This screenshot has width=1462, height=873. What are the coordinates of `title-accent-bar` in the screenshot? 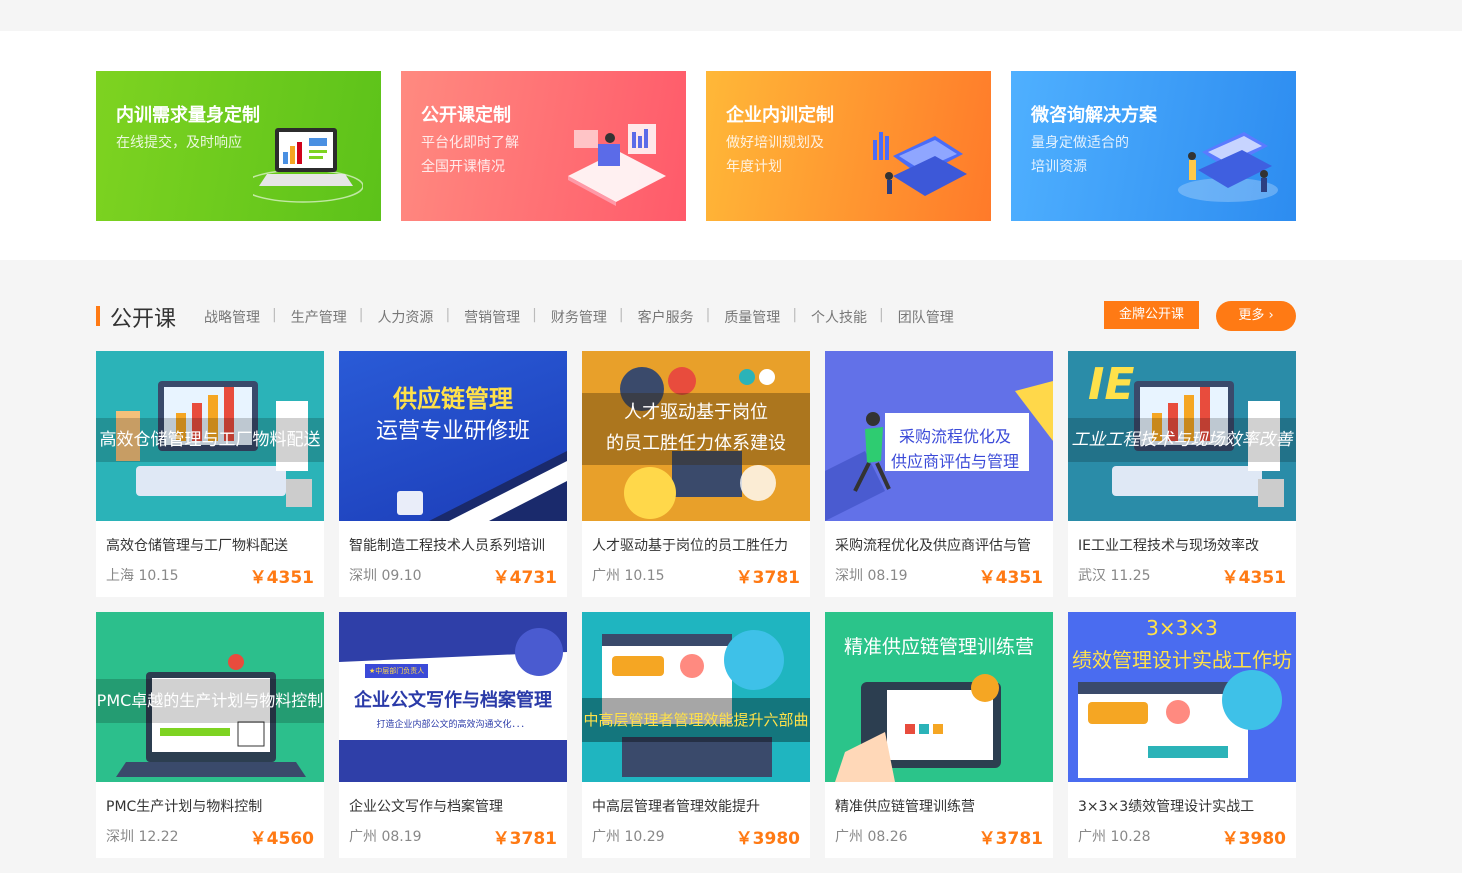 It's located at (98, 316).